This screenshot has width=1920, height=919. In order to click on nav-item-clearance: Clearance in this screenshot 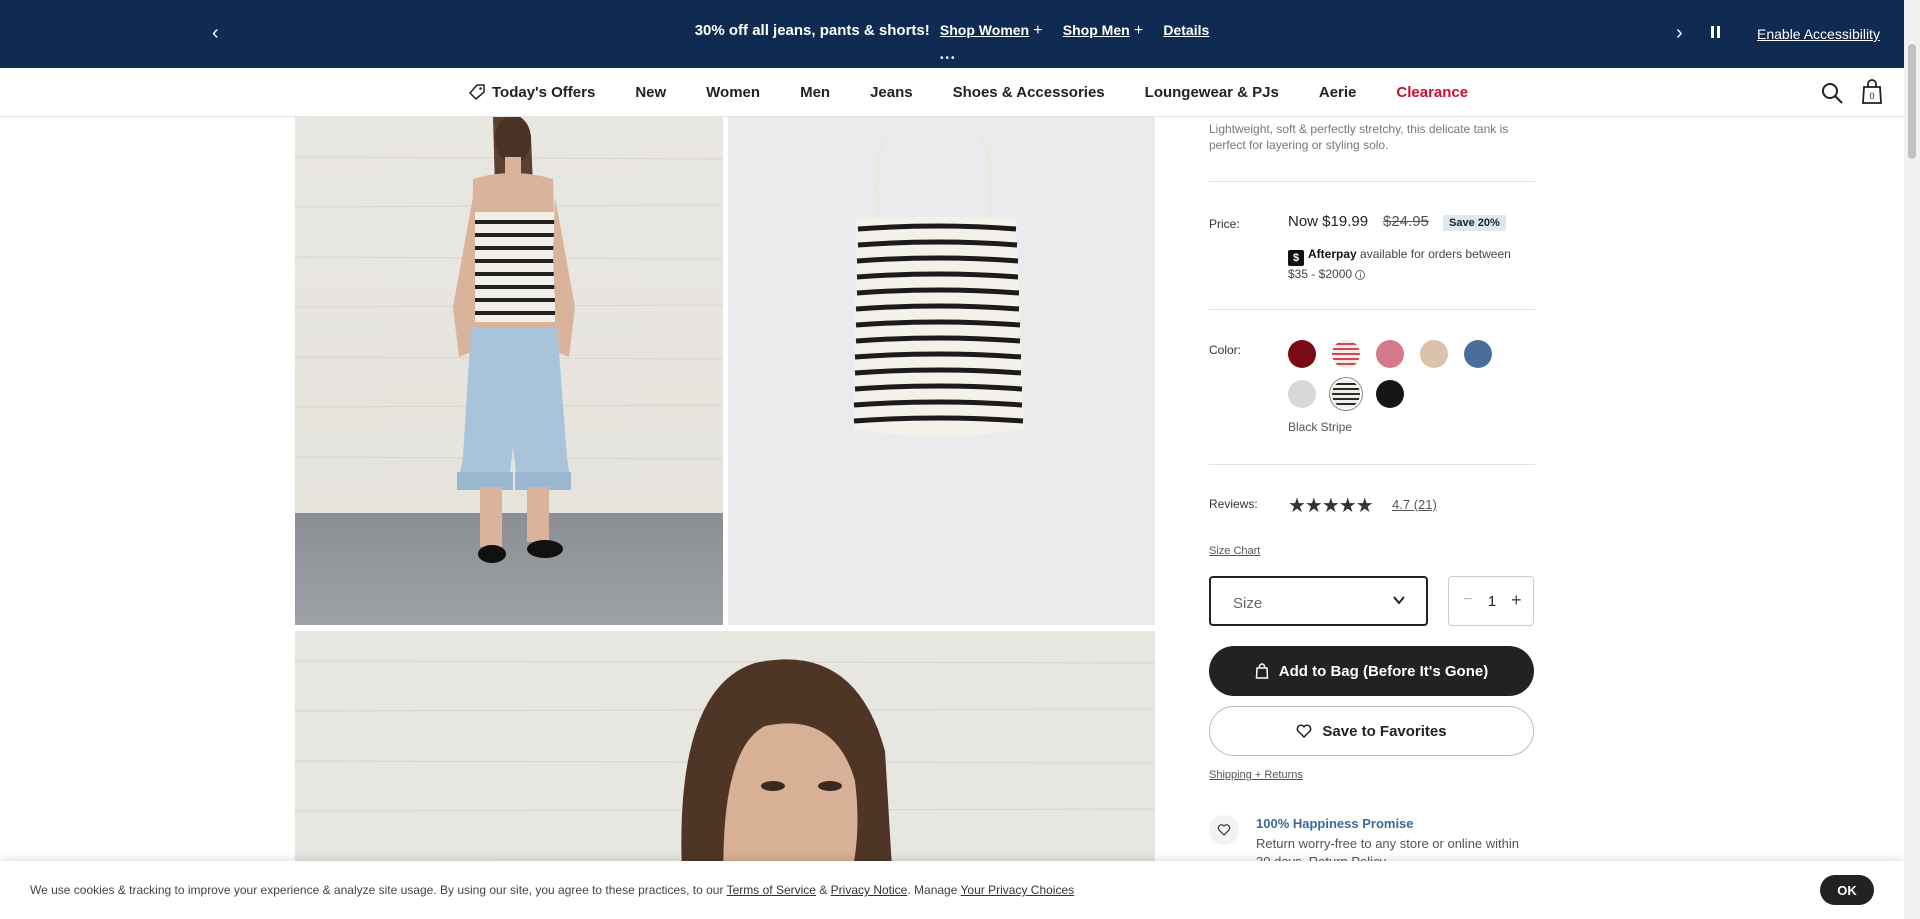, I will do `click(1432, 92)`.